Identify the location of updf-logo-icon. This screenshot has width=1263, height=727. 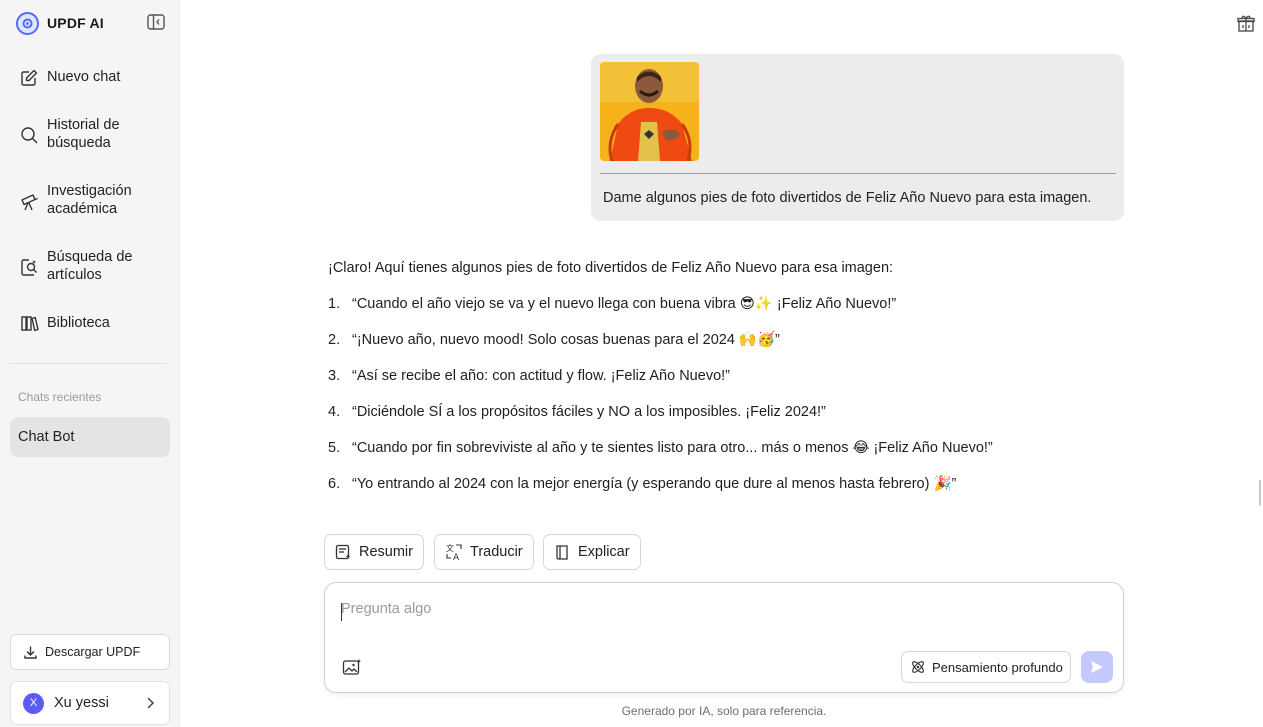
(27, 23).